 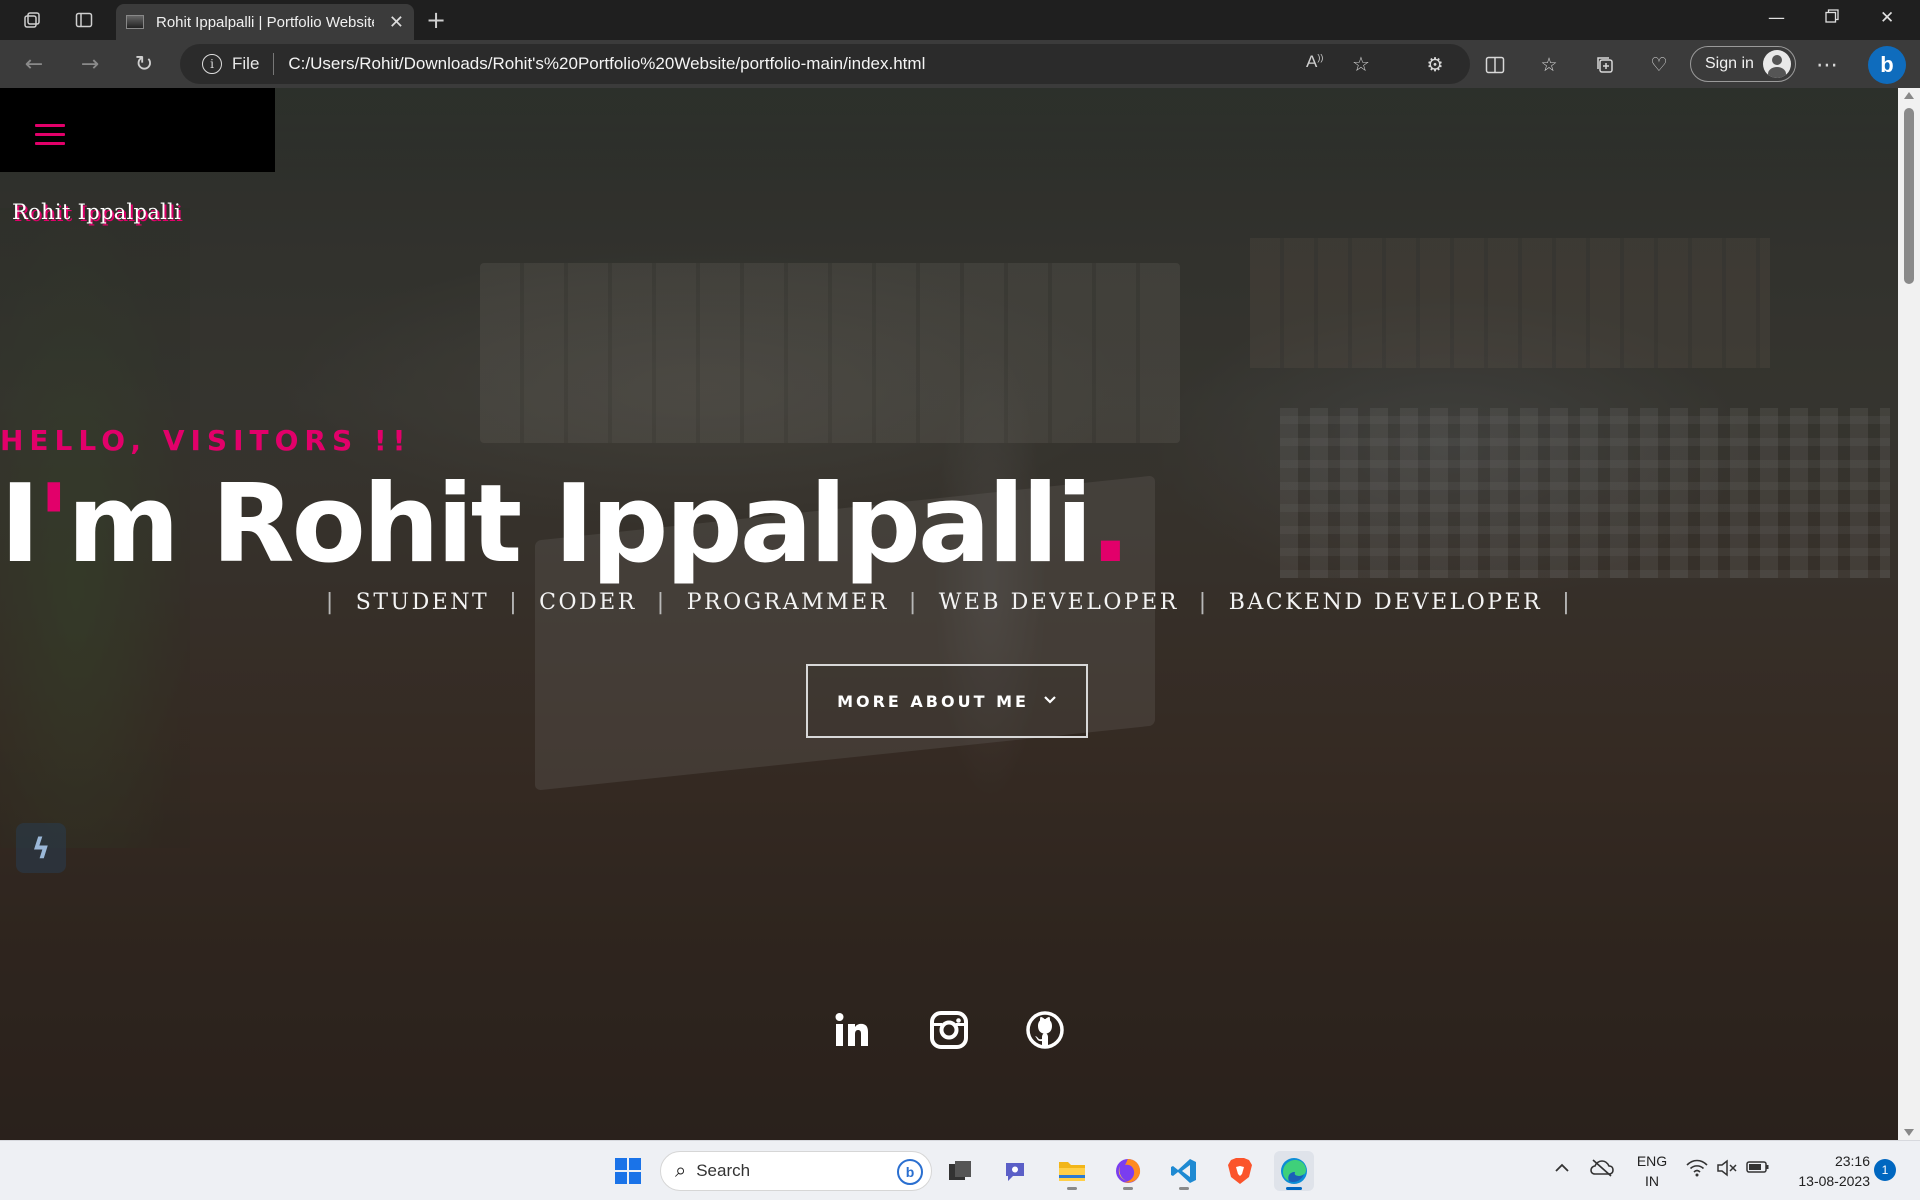 What do you see at coordinates (1825, 1171) in the screenshot?
I see `system-clock: 23:16 13-08-2023` at bounding box center [1825, 1171].